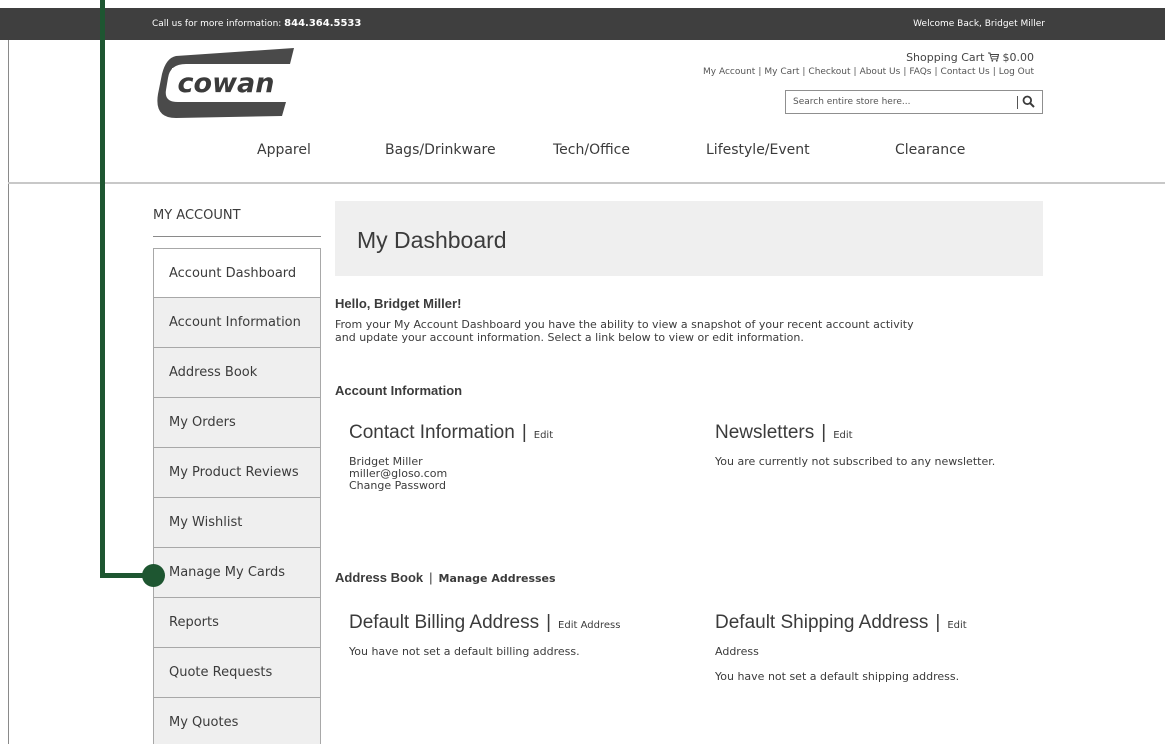 This screenshot has height=744, width=1165. I want to click on link-contact-us: Contact Us, so click(965, 72).